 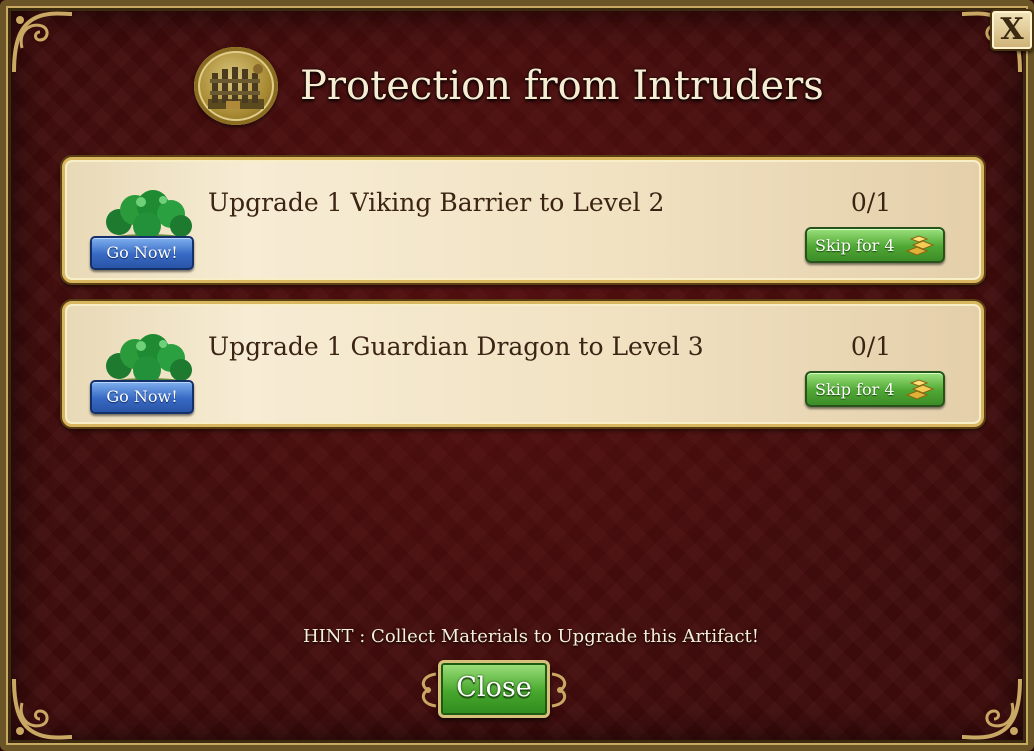 I want to click on quest-description: Upgrade 1 Guardian Dragon to Level 3, so click(x=456, y=346).